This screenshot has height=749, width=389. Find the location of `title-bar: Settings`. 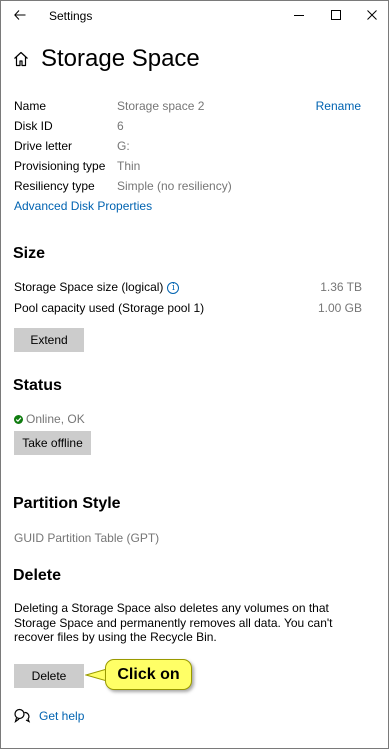

title-bar: Settings is located at coordinates (194, 16).